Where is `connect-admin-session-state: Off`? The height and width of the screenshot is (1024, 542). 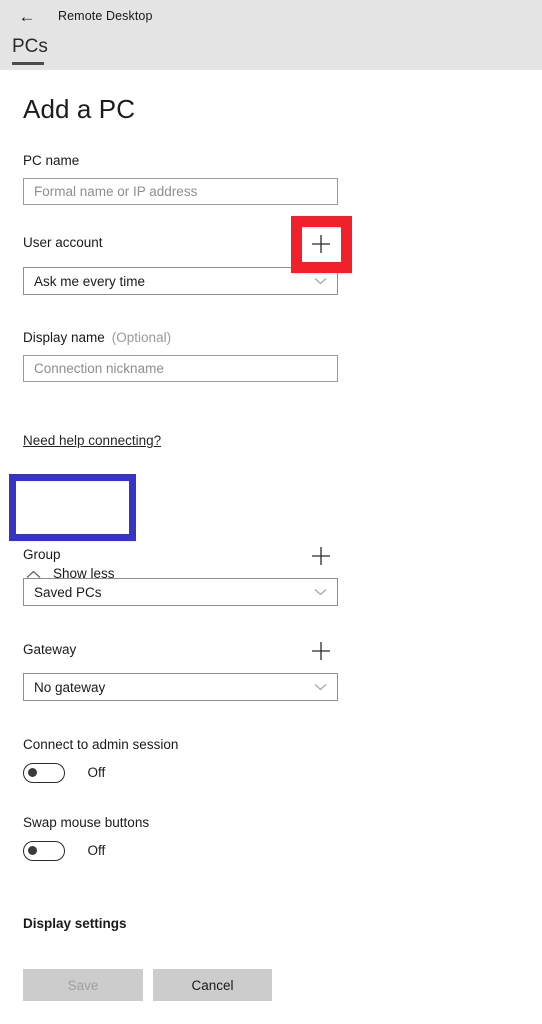 connect-admin-session-state: Off is located at coordinates (96, 772).